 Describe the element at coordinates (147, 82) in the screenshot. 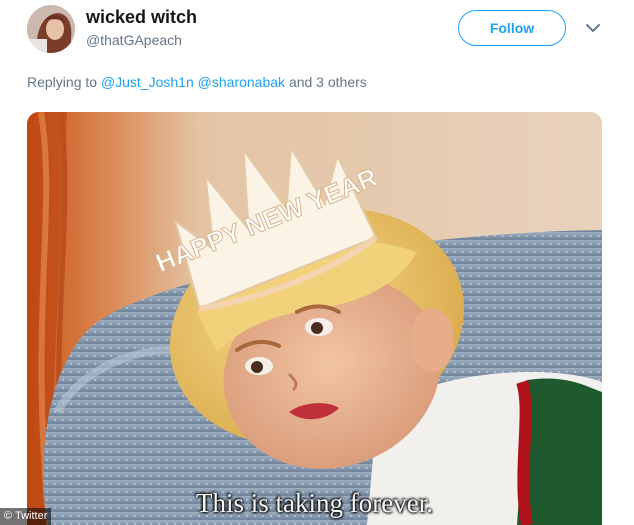

I see `replying-user-link: @Just_Josh1n` at that location.